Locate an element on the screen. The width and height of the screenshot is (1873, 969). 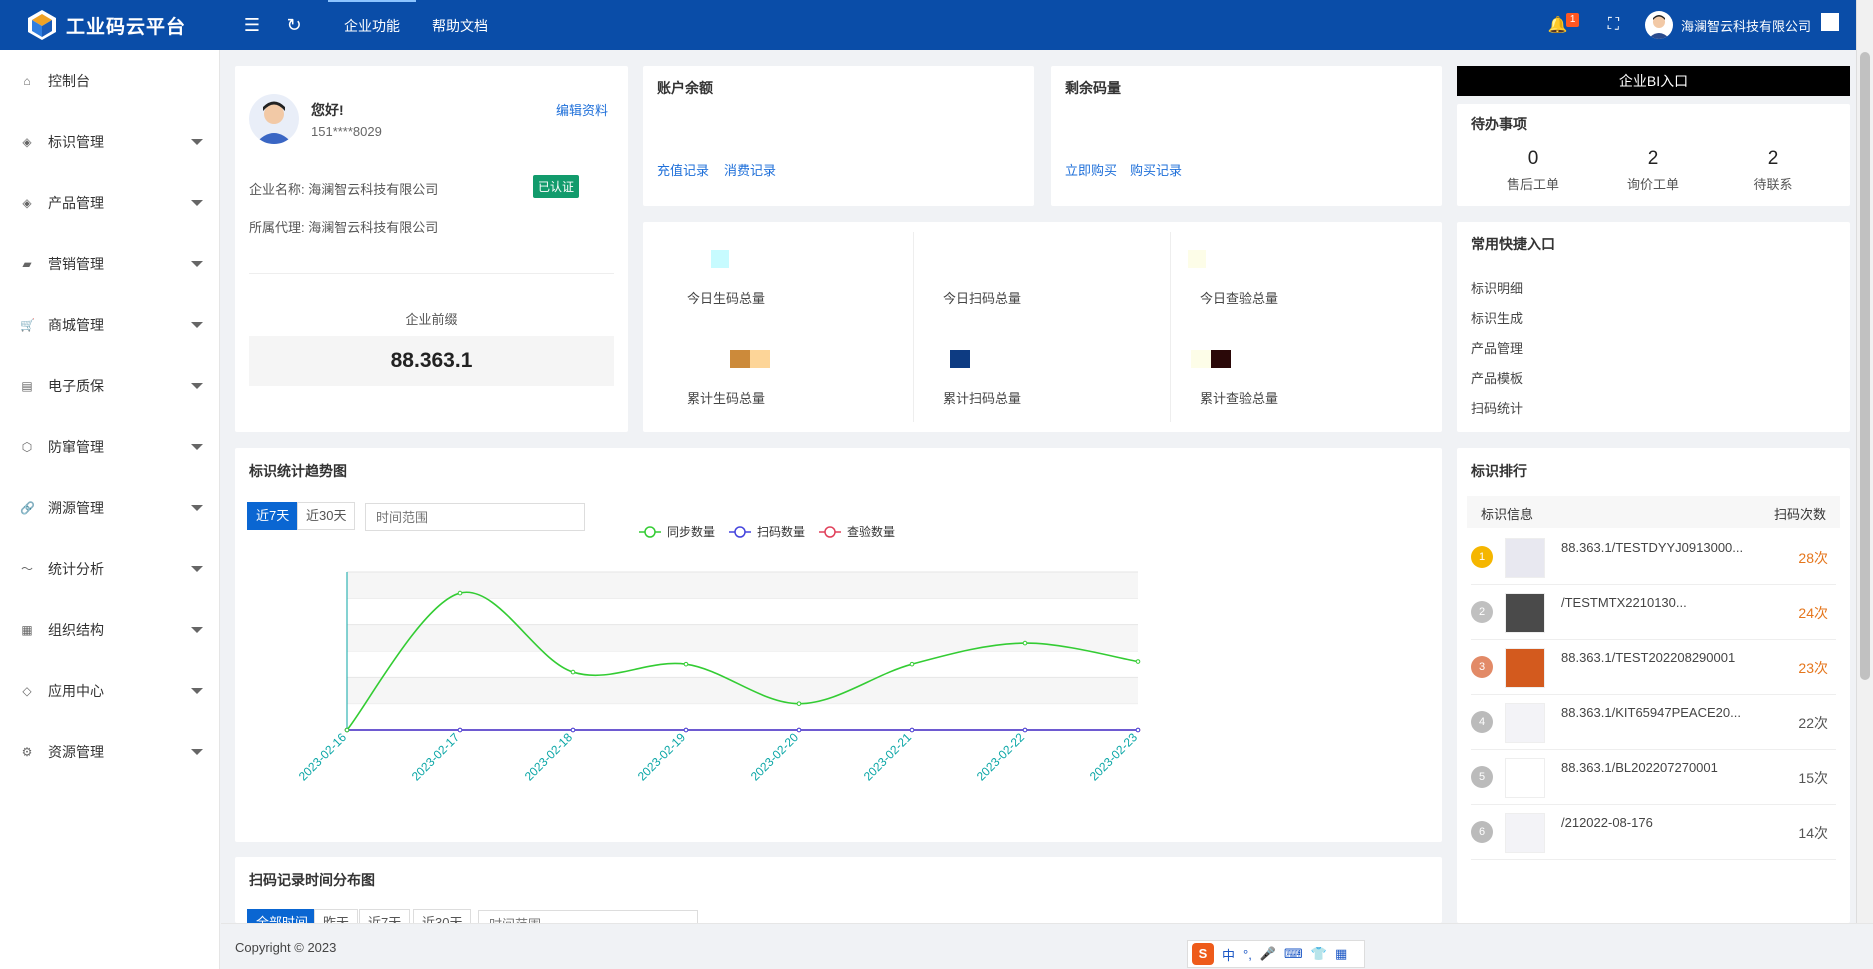
recharge-link: 充值记录 is located at coordinates (683, 169).